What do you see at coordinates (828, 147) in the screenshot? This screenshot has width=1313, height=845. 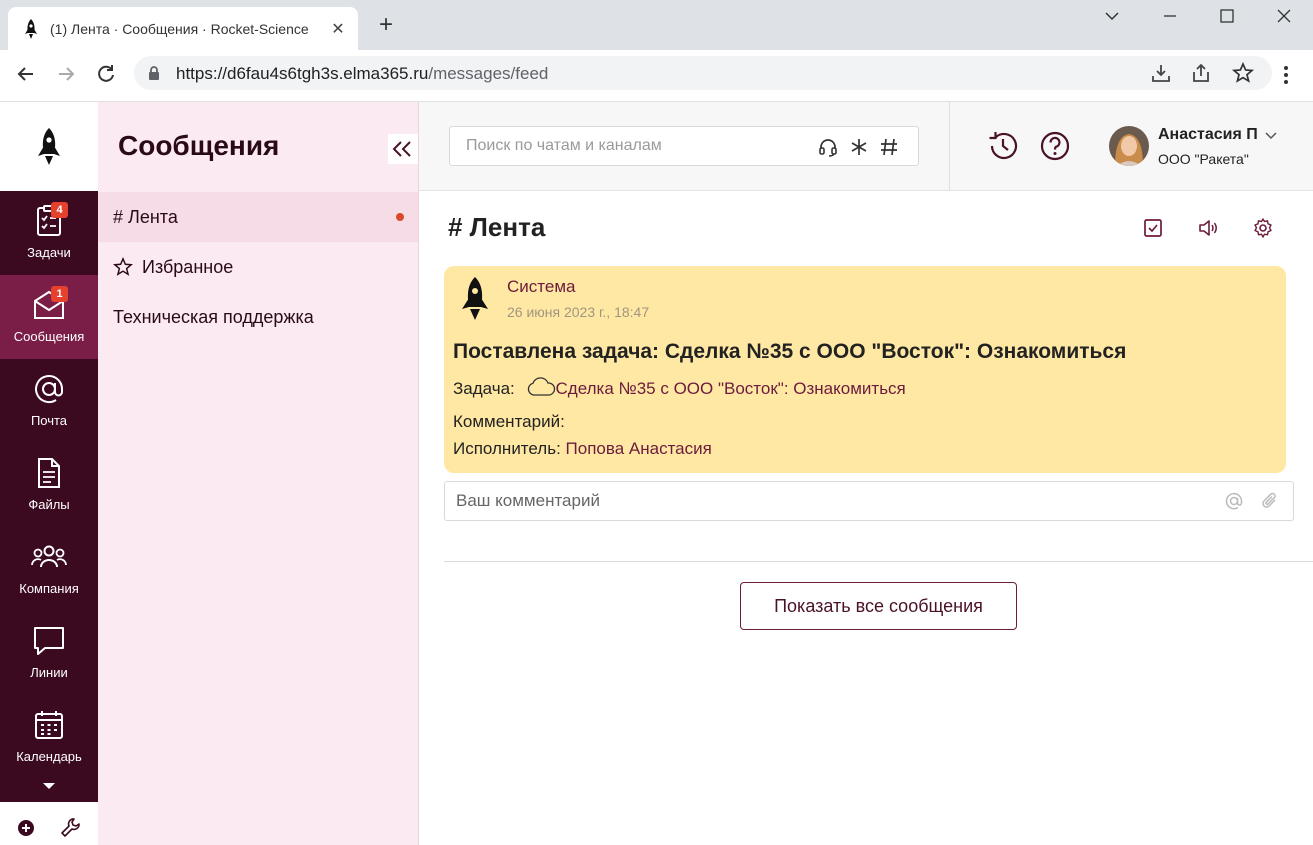 I see `headset-icon` at bounding box center [828, 147].